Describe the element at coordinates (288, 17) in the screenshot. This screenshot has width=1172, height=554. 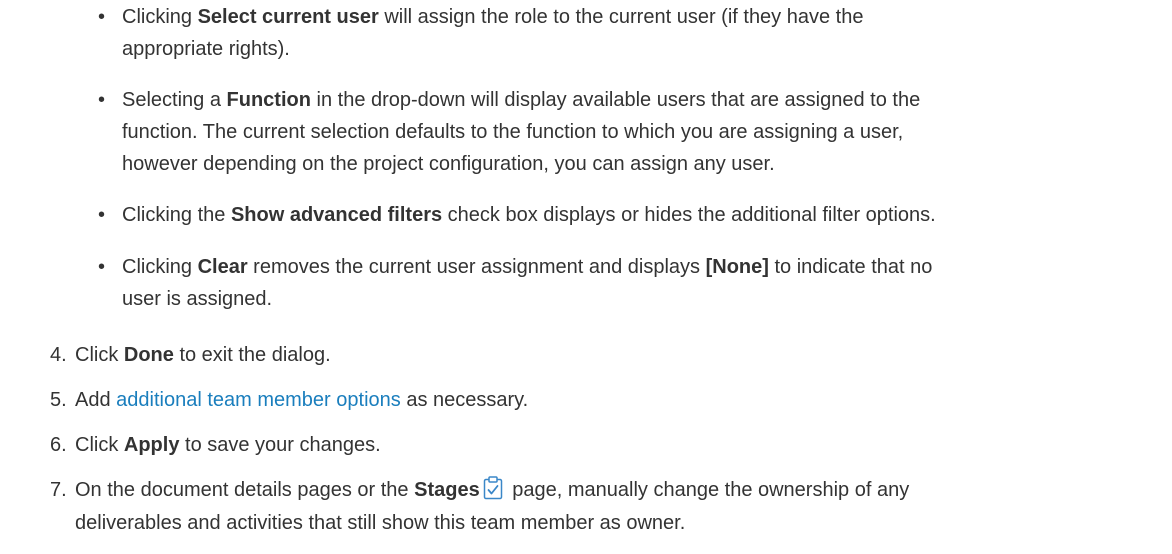
I see `ui-term: Select current user` at that location.